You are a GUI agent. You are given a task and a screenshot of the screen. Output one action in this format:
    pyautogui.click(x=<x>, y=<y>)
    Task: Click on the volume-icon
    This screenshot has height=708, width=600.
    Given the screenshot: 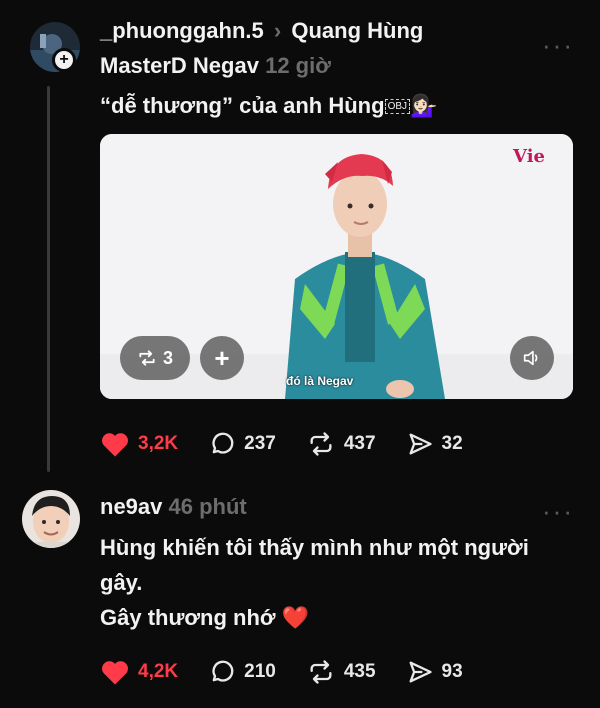 What is the action you would take?
    pyautogui.click(x=530, y=358)
    